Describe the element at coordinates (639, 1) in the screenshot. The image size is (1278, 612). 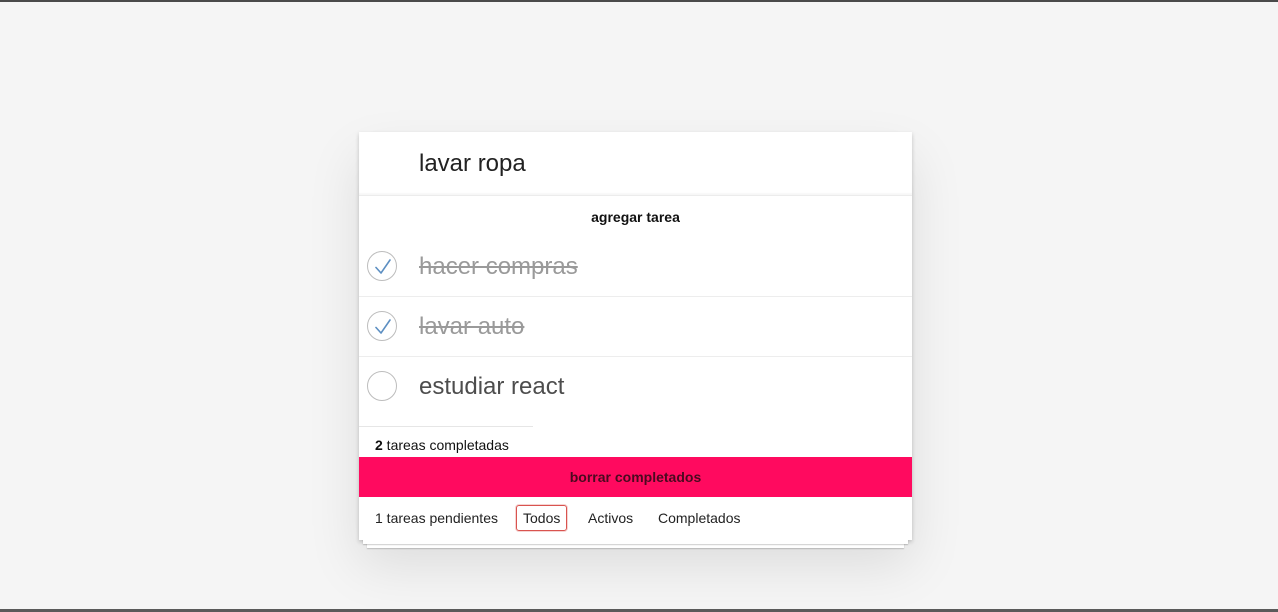
I see `window-top-border` at that location.